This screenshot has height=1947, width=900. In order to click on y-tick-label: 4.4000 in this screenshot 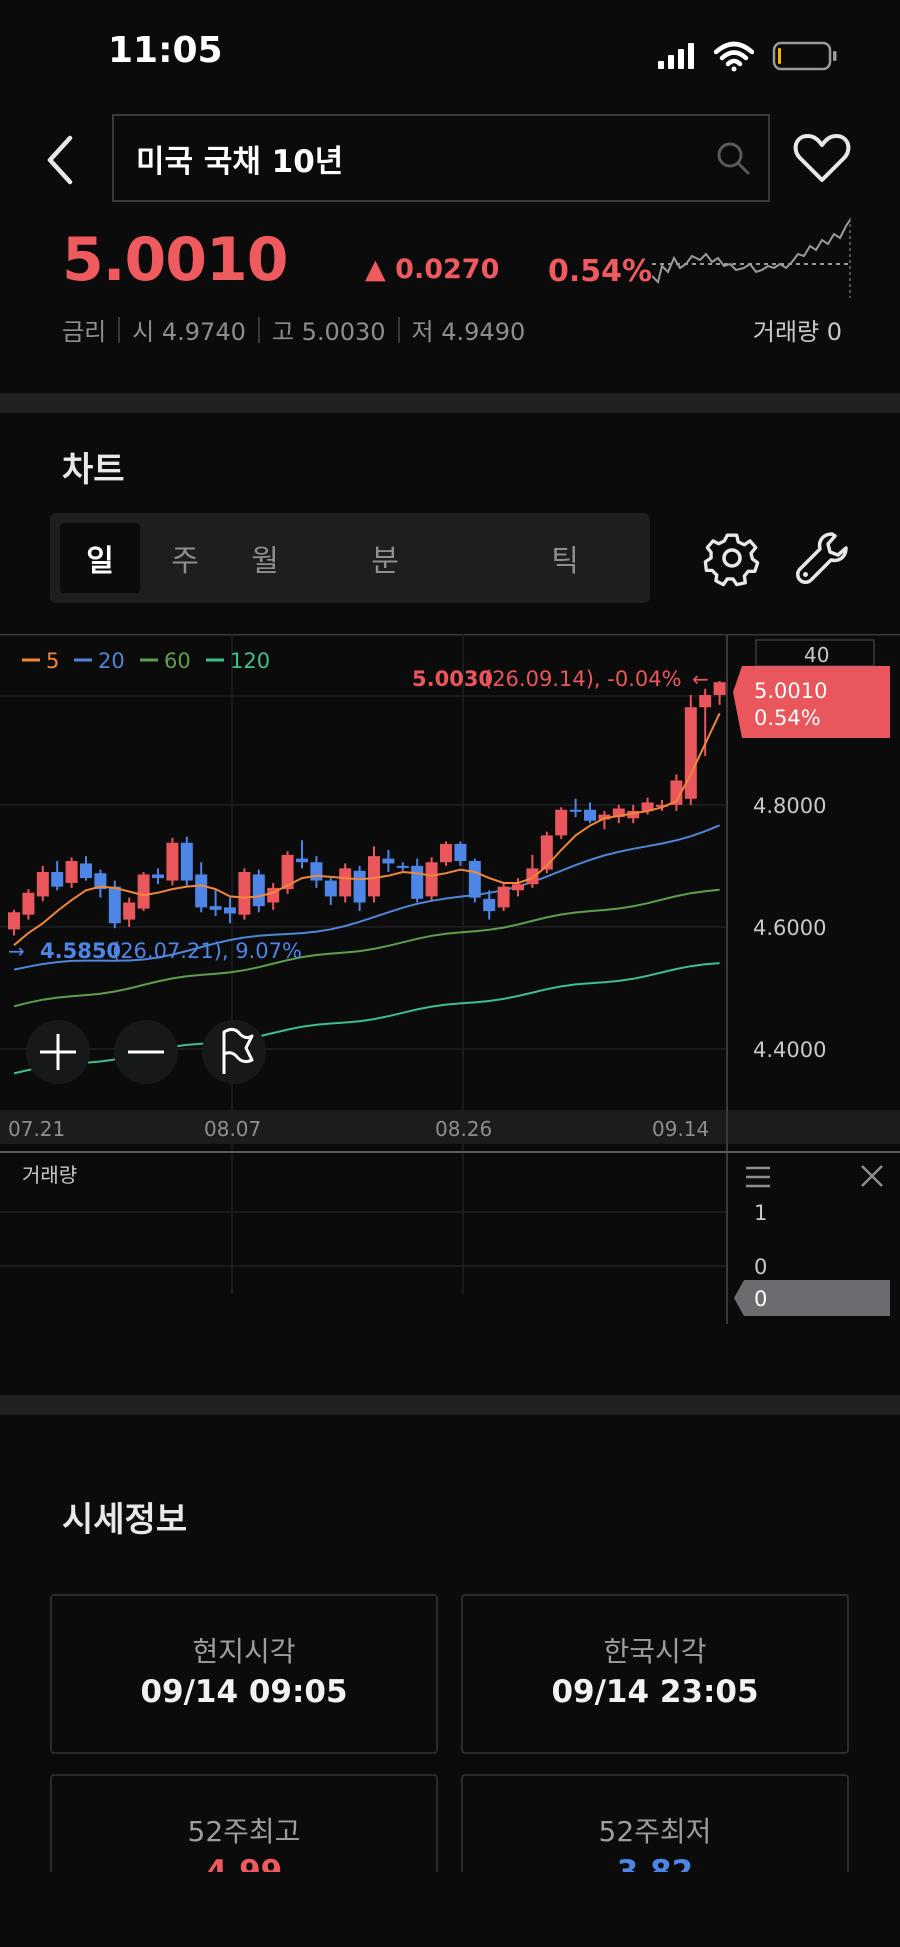, I will do `click(789, 1050)`.